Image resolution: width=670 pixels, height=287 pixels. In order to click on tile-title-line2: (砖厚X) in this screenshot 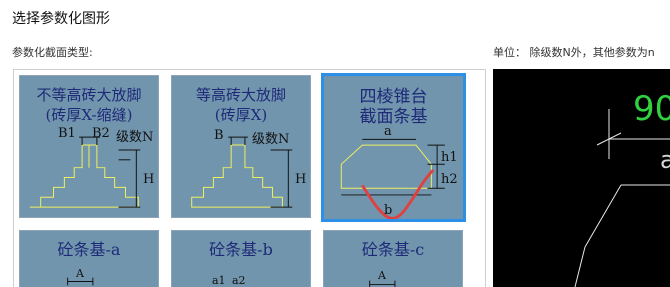, I will do `click(241, 115)`.